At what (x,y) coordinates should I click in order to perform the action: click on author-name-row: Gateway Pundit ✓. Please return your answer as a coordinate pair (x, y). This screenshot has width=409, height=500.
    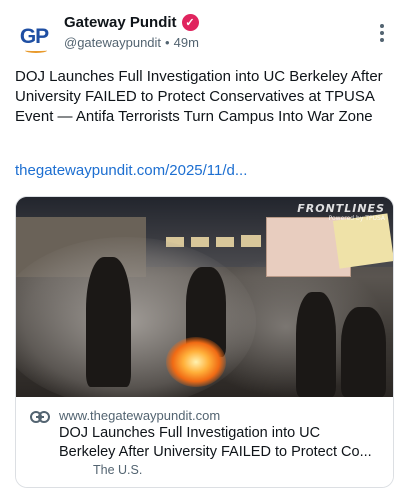
    Looking at the image, I should click on (131, 22).